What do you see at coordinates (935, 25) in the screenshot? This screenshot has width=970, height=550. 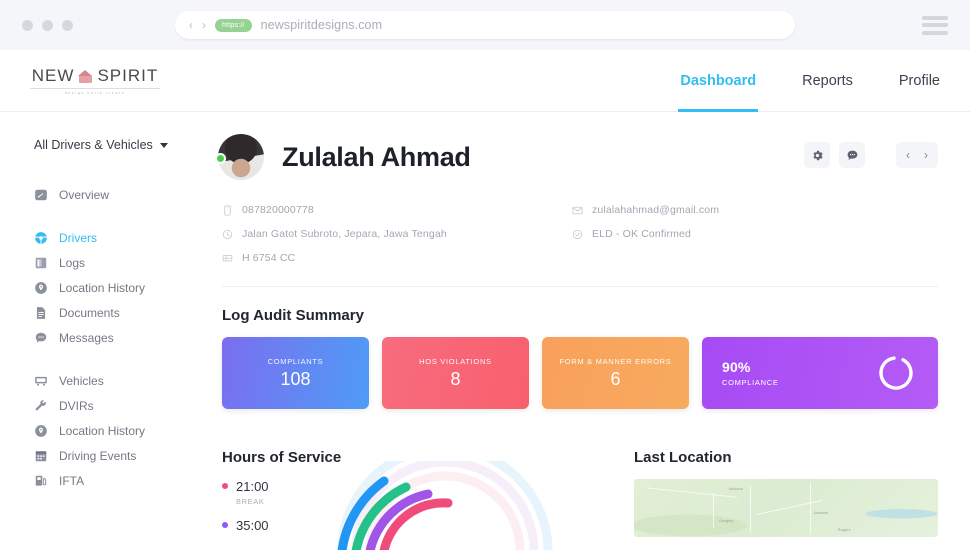 I see `hamburger-icon` at bounding box center [935, 25].